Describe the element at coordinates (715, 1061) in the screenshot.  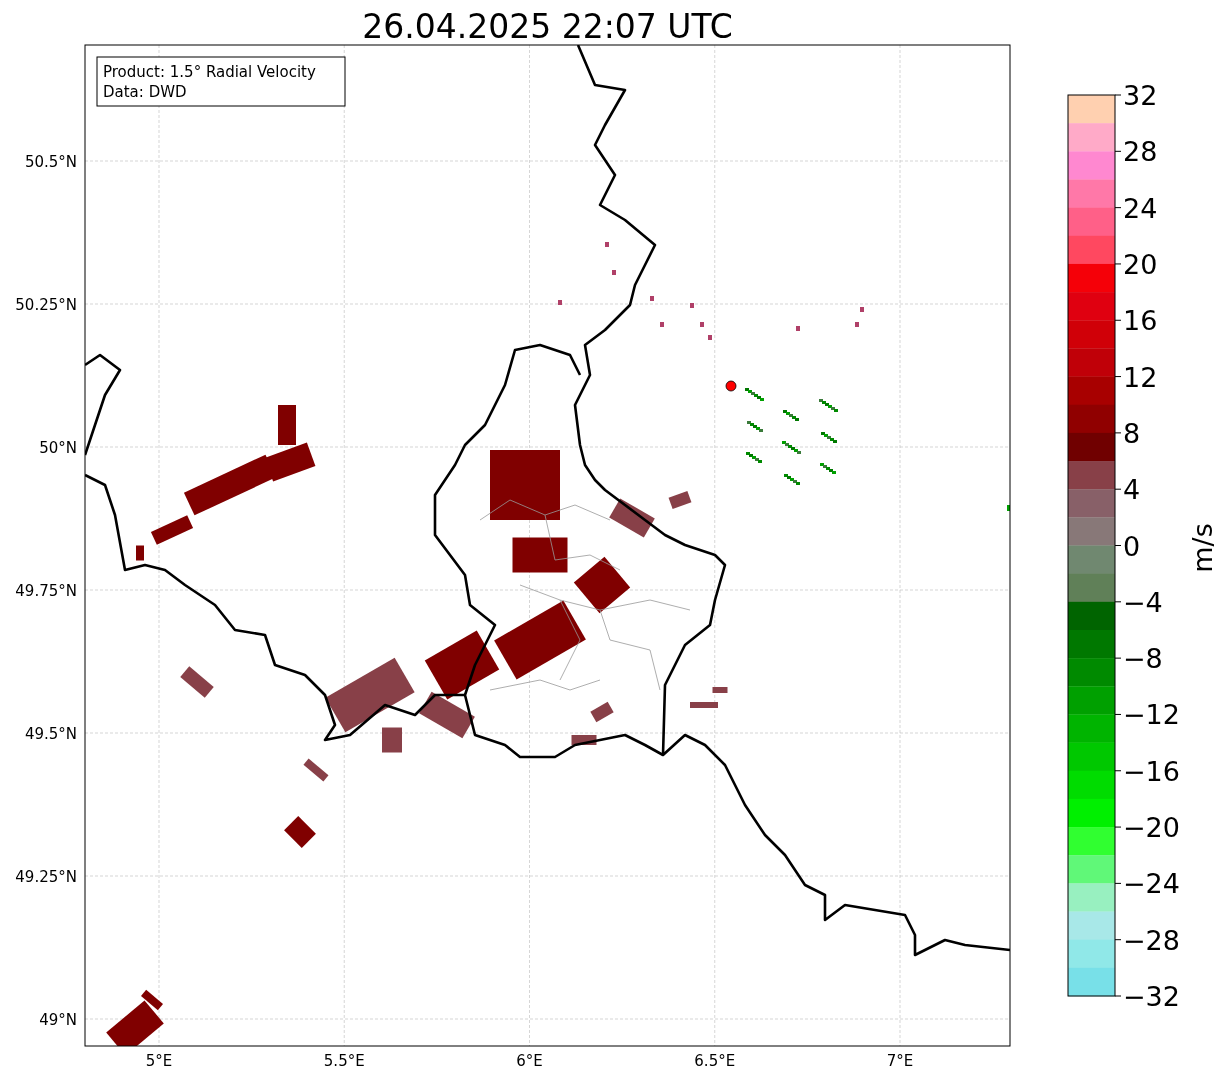
I see `longitude-label: 6.5°E` at that location.